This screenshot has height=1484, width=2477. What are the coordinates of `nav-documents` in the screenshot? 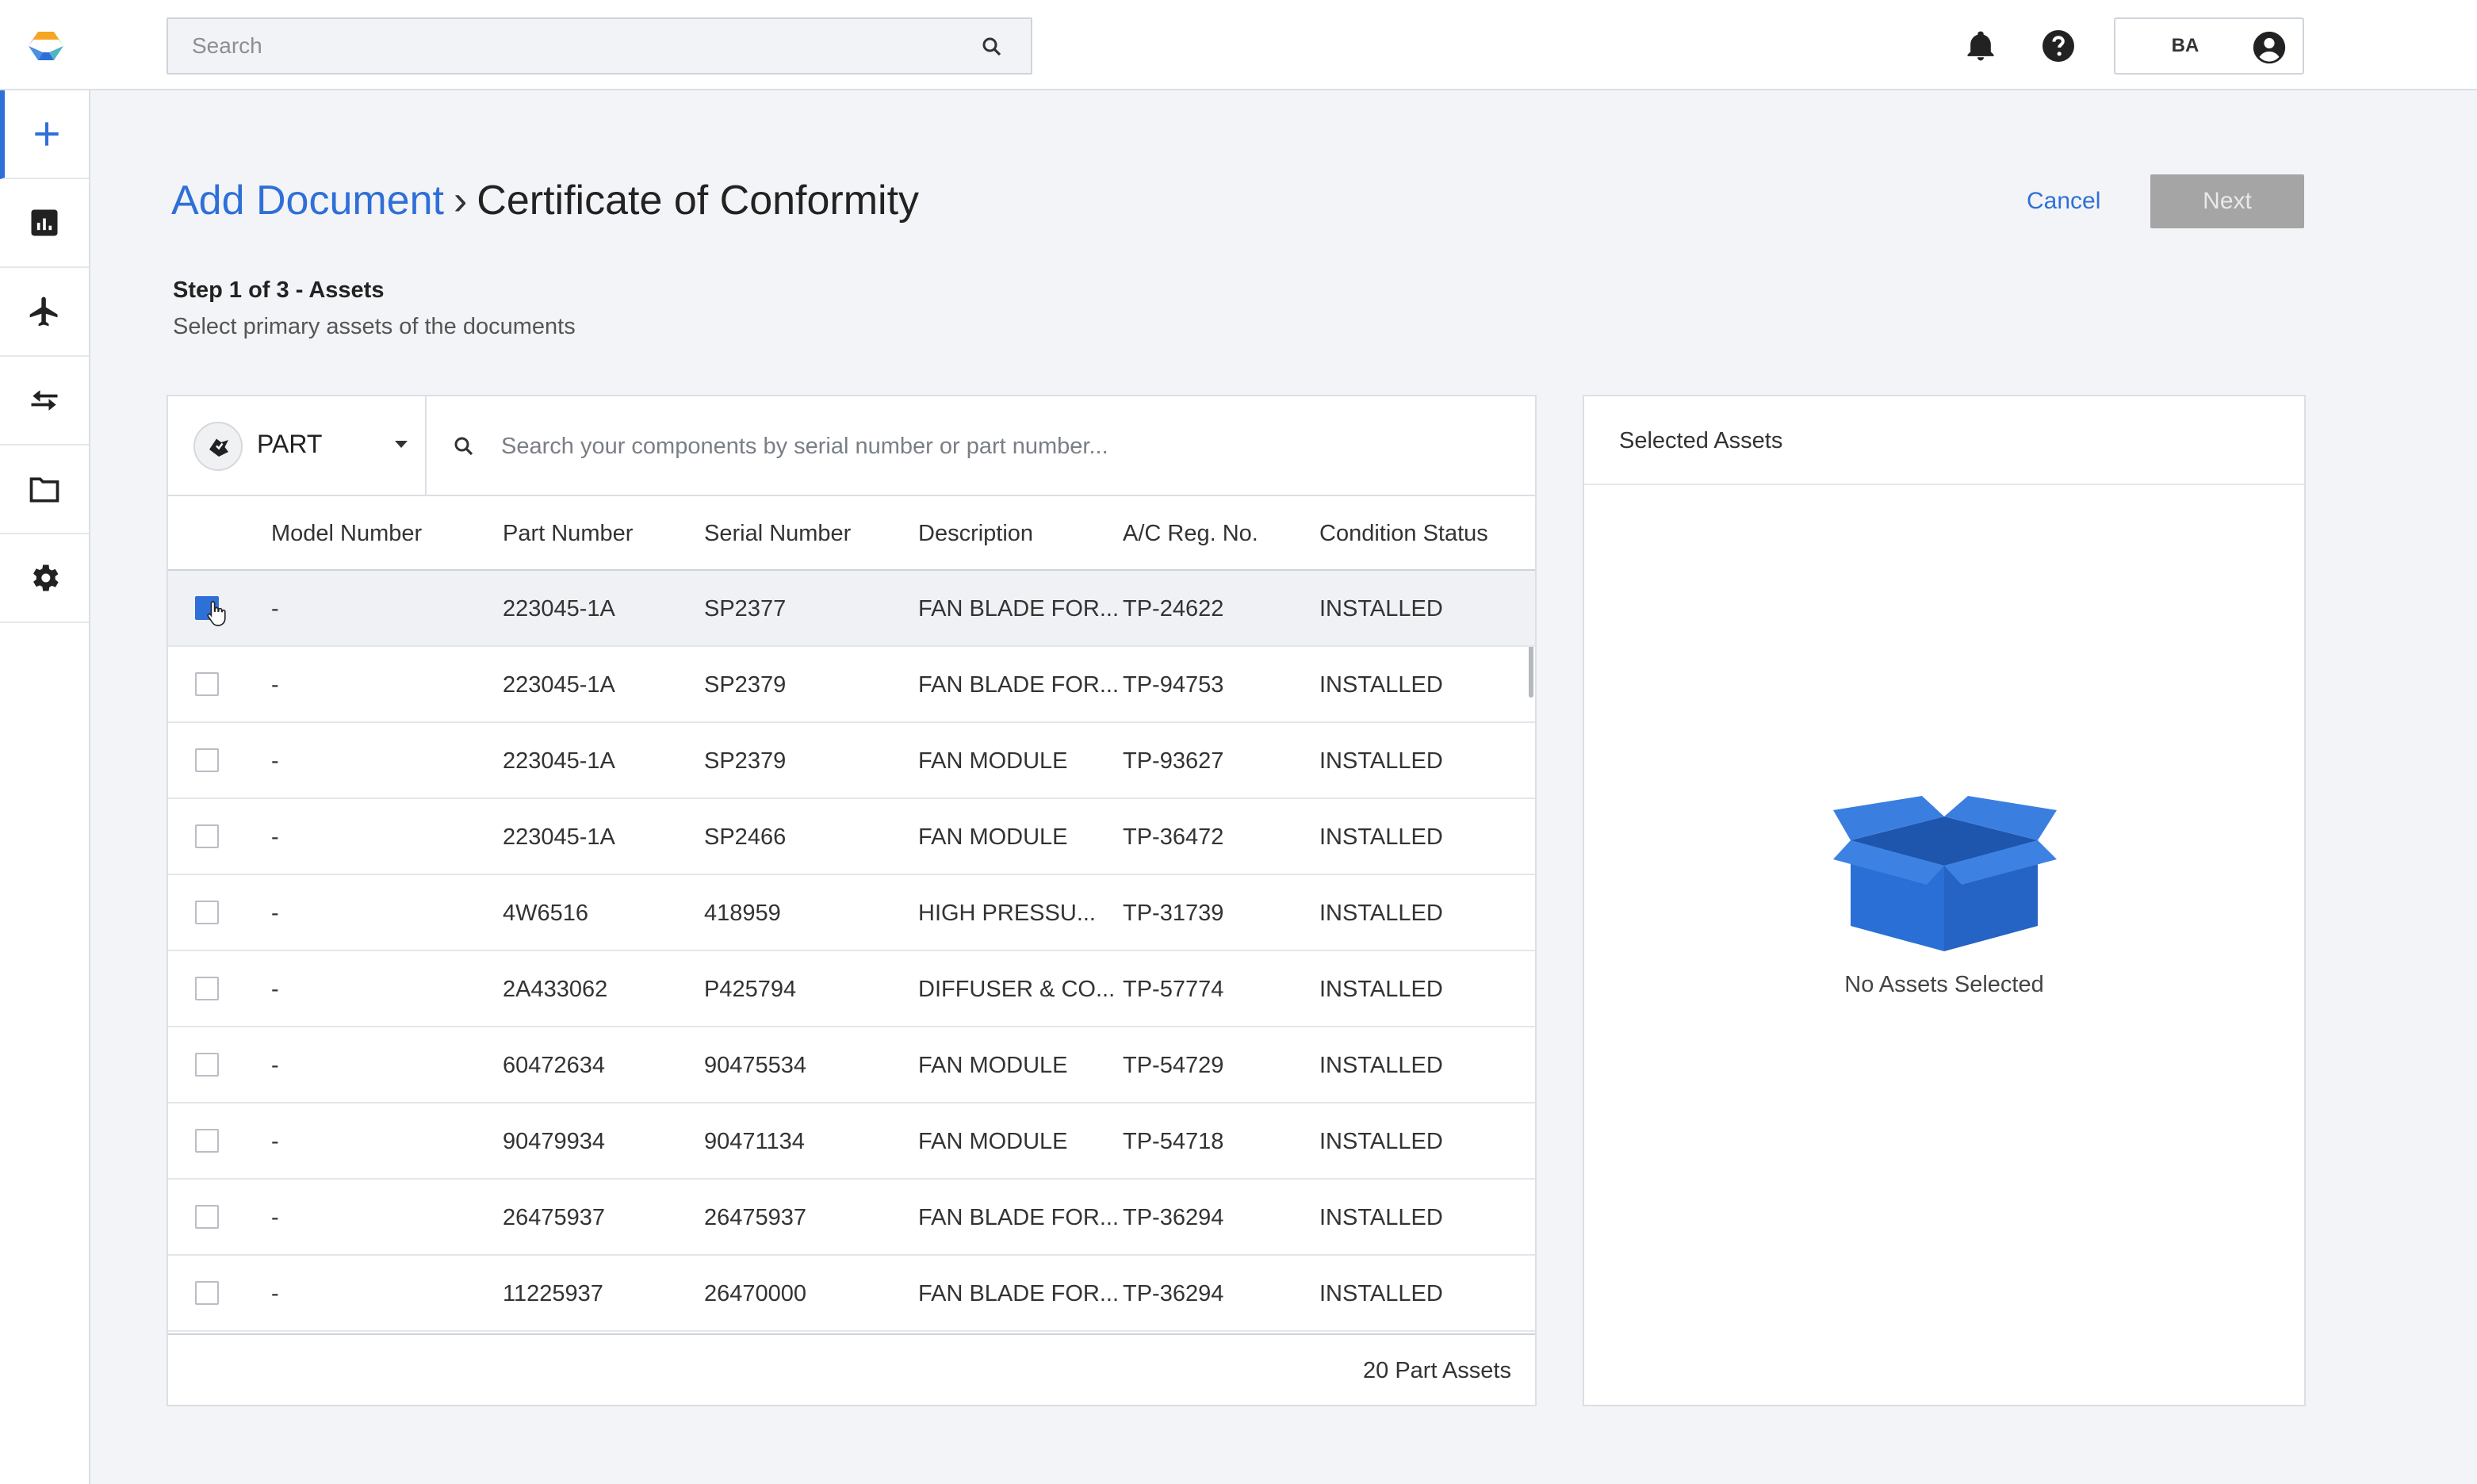 It's located at (44, 490).